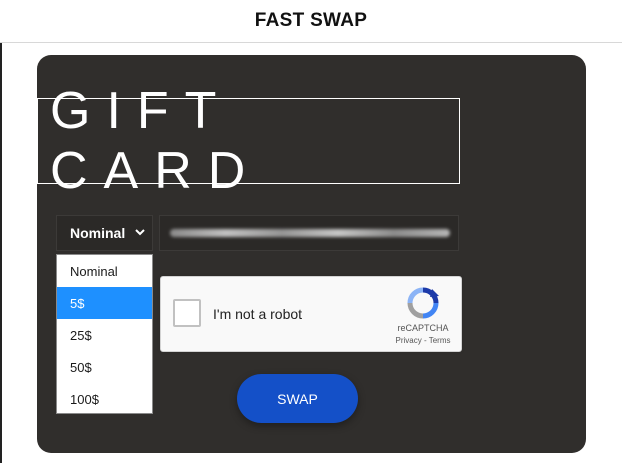  I want to click on nominal-select-value: Nominal, so click(98, 233).